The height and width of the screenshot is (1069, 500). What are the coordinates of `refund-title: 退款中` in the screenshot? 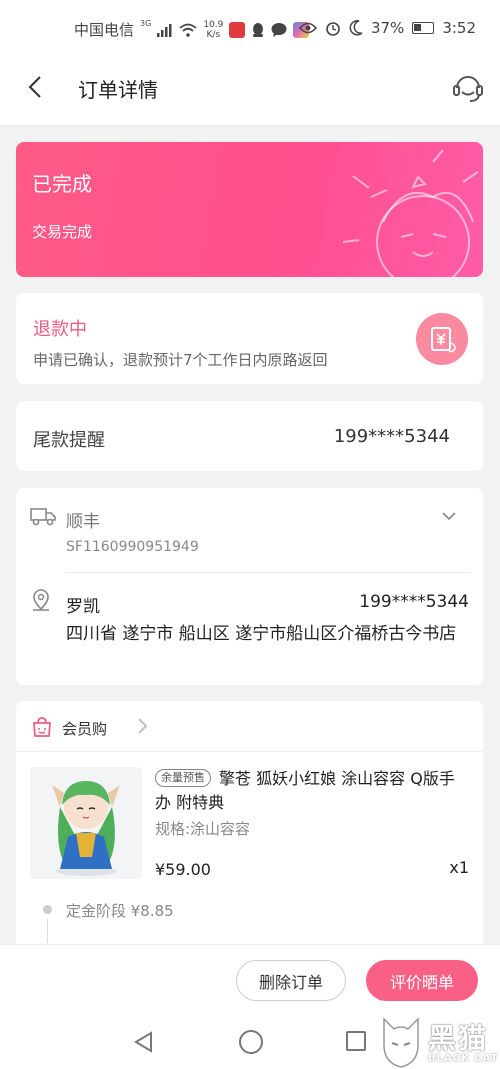 It's located at (60, 329).